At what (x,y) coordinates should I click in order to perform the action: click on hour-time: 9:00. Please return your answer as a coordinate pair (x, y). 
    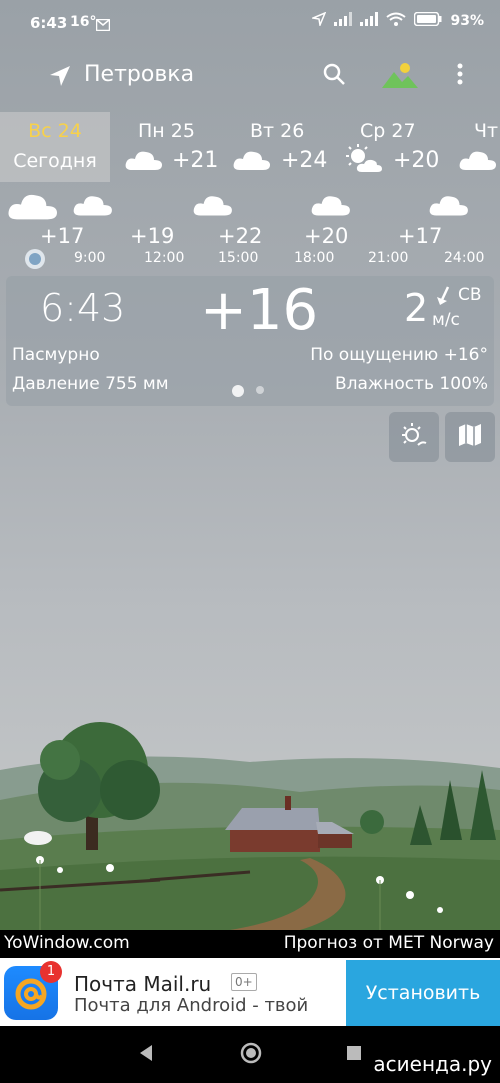
    Looking at the image, I should click on (90, 258).